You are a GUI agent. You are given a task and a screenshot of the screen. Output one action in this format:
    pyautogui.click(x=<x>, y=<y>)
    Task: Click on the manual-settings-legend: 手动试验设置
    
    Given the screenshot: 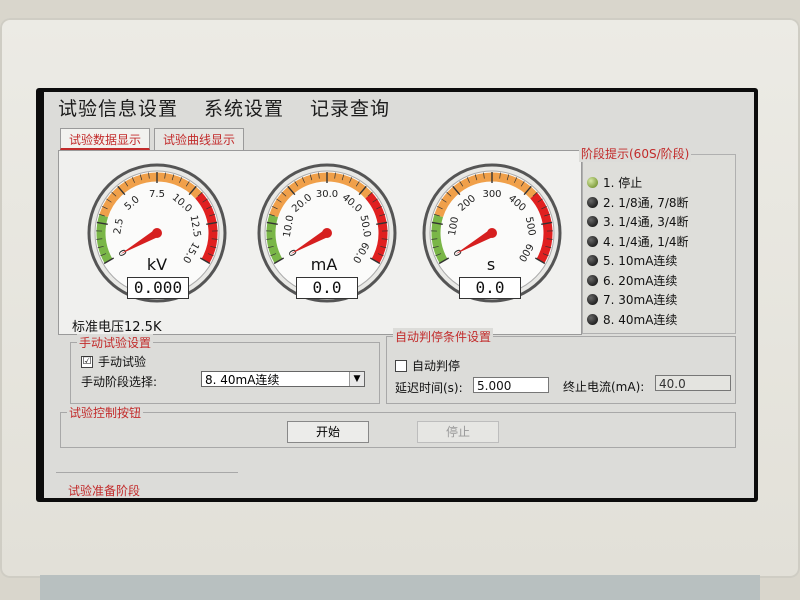 What is the action you would take?
    pyautogui.click(x=115, y=342)
    